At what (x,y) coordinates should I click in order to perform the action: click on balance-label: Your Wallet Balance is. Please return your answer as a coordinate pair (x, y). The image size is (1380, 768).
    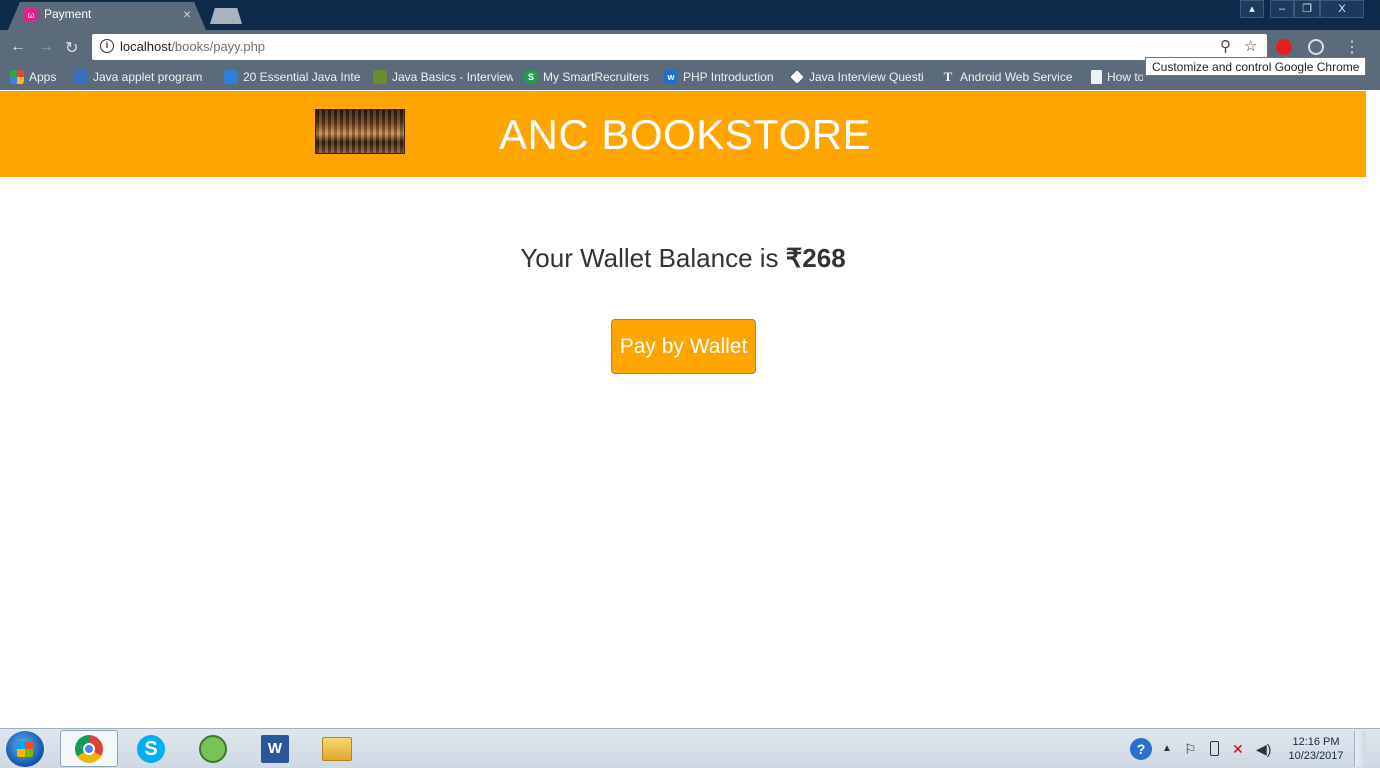
    Looking at the image, I should click on (653, 258).